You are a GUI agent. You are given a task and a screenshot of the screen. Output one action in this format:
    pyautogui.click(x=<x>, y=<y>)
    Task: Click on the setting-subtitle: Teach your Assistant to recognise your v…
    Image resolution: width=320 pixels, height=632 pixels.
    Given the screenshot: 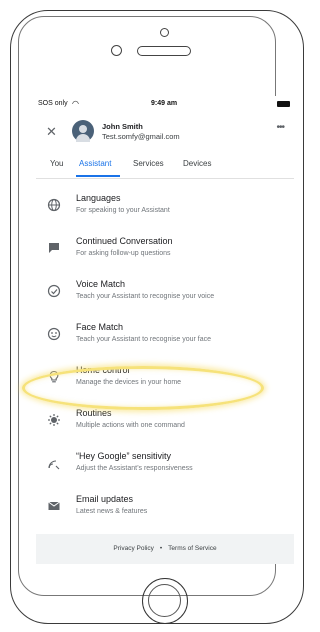 What is the action you would take?
    pyautogui.click(x=145, y=296)
    